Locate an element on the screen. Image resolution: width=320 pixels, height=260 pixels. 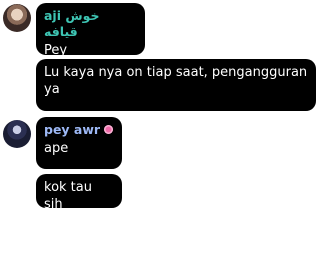
message-text: kok tau sih is located at coordinates (68, 196).